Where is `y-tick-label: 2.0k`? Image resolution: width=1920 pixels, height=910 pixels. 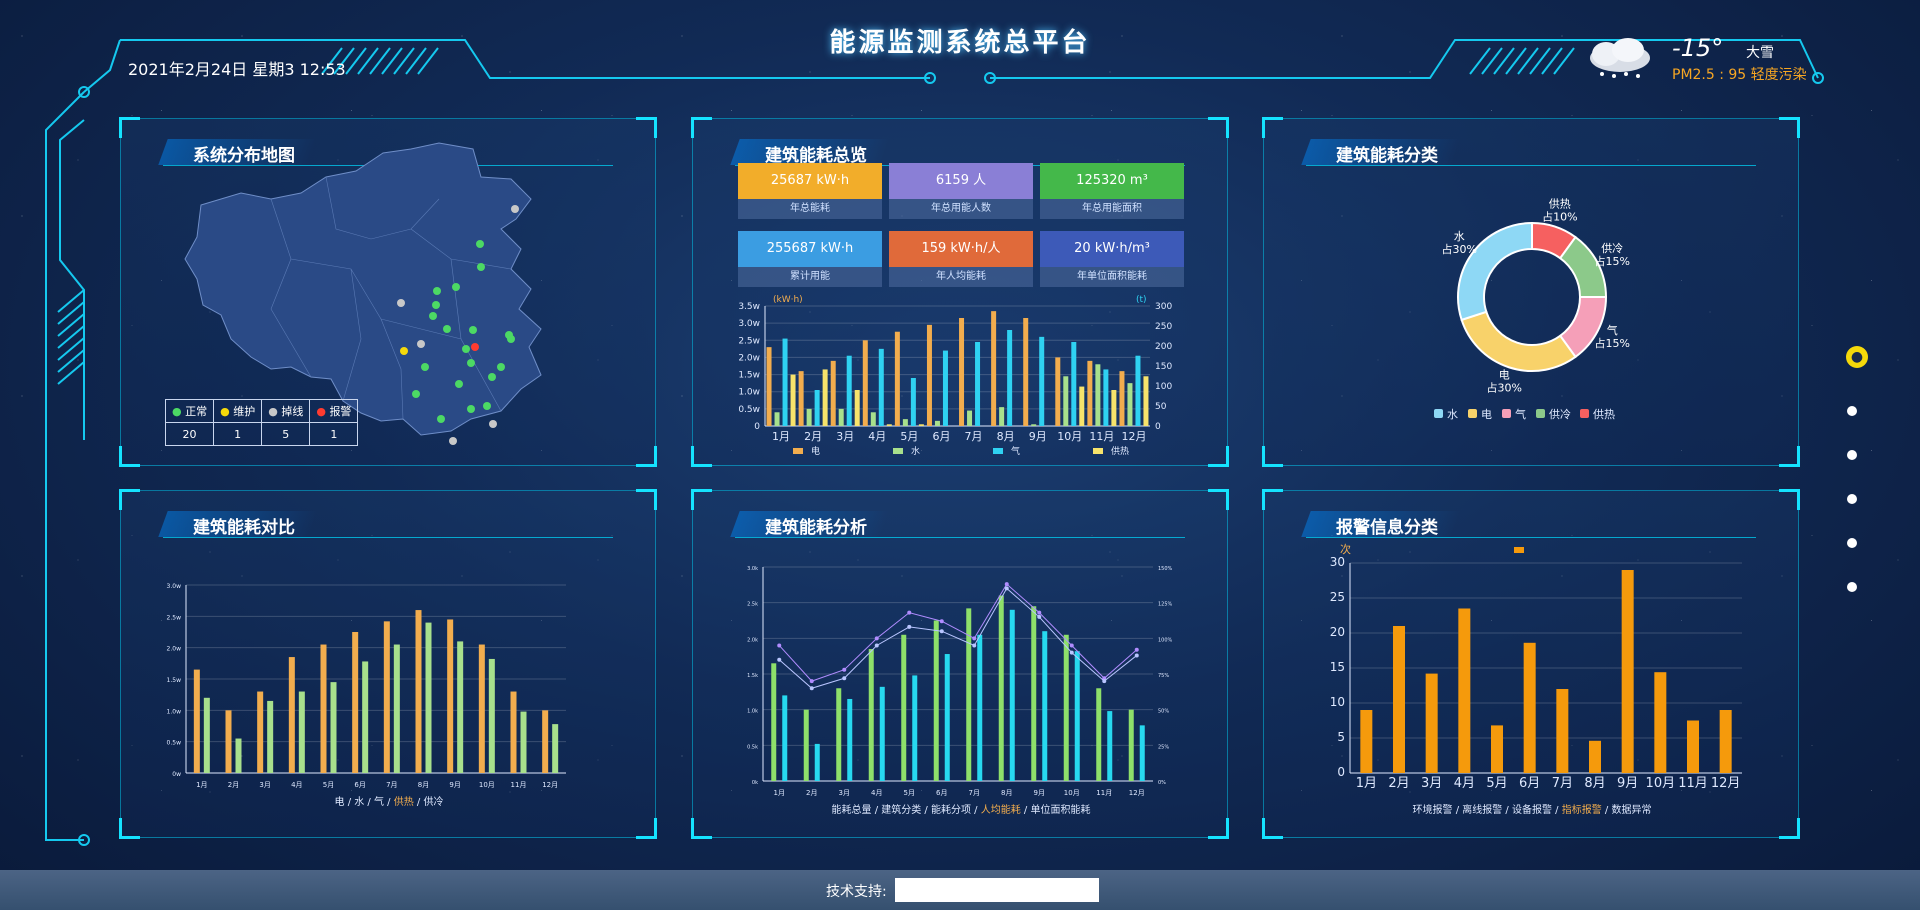
y-tick-label: 2.0k is located at coordinates (752, 640).